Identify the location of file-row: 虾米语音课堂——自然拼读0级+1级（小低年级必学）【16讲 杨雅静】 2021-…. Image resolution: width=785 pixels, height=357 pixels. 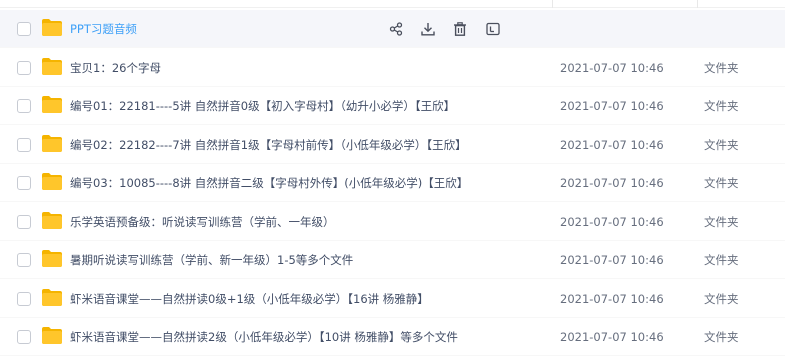
(392, 299).